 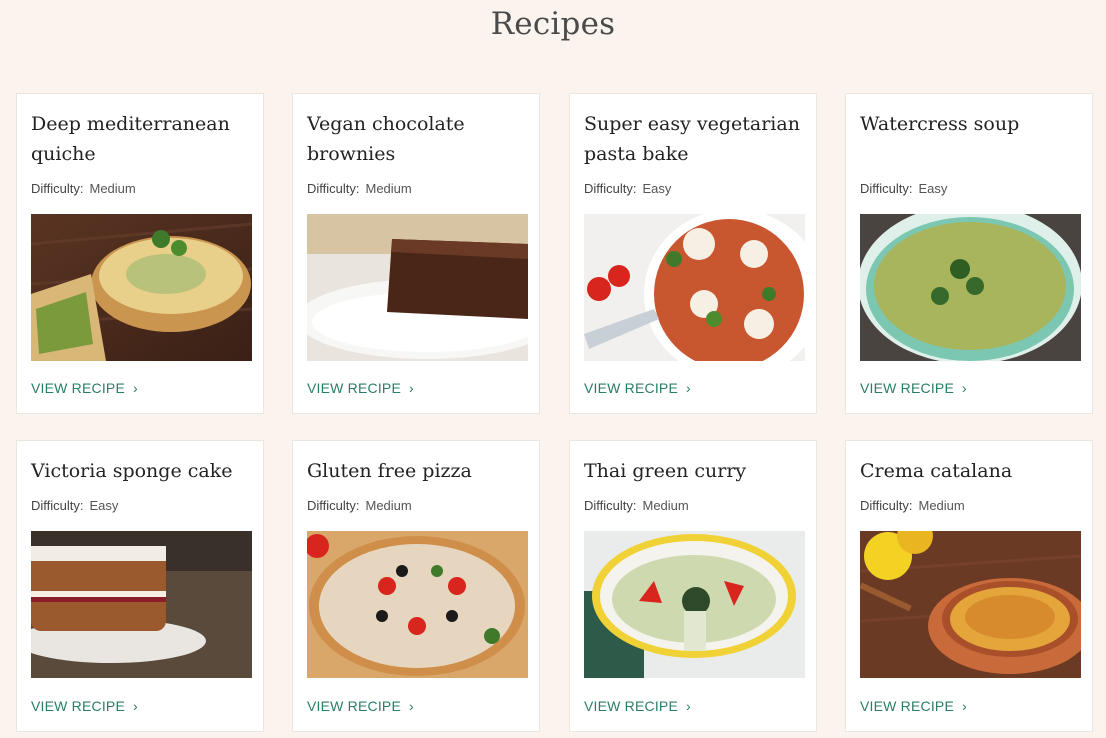 I want to click on recipe-card: Gluten free pizza Difficulty: Medium VIEW, so click(x=416, y=586).